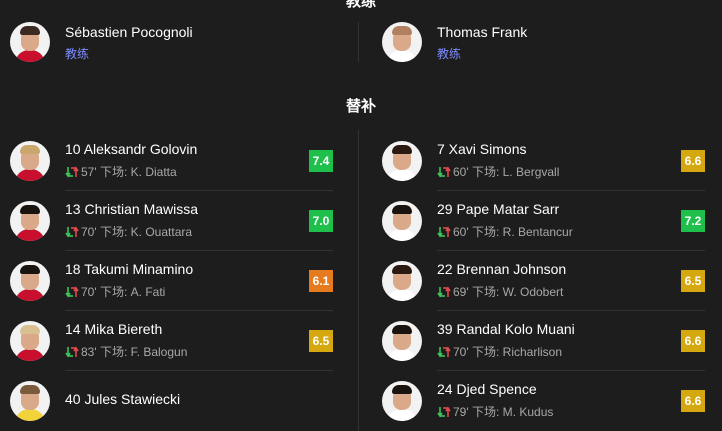  What do you see at coordinates (482, 32) in the screenshot?
I see `coach-name: Thomas Frank` at bounding box center [482, 32].